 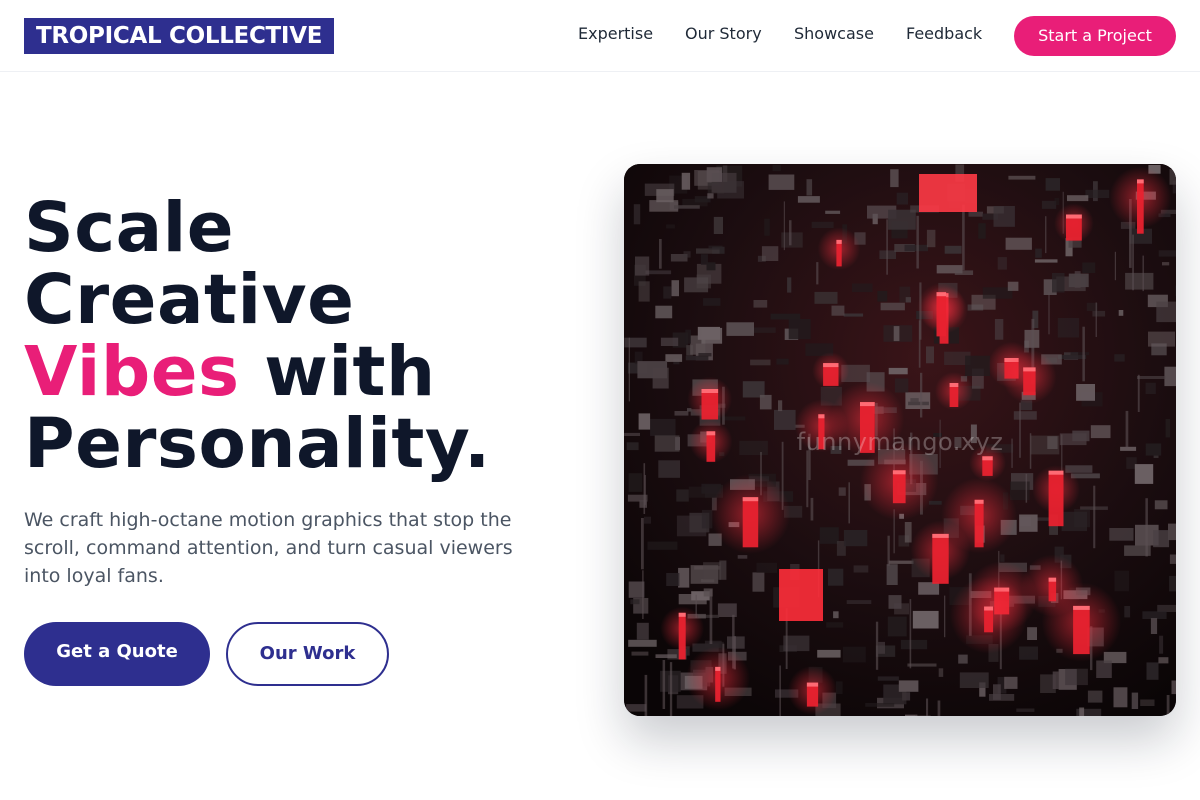 I want to click on headline-line-3: Vibes with, so click(x=304, y=372).